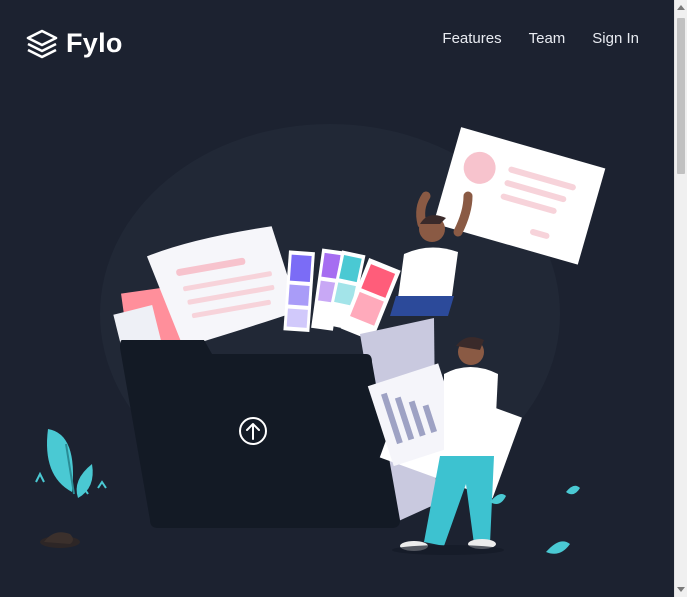 The image size is (687, 597). I want to click on nav-team-link: Team, so click(547, 38).